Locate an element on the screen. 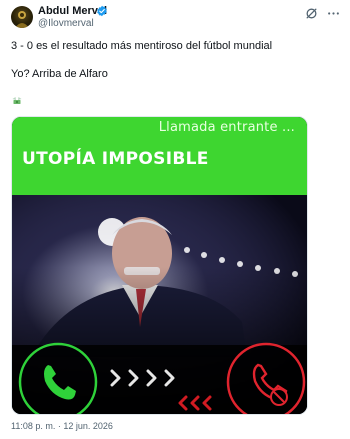 The height and width of the screenshot is (439, 350). avatar-image is located at coordinates (22, 19).